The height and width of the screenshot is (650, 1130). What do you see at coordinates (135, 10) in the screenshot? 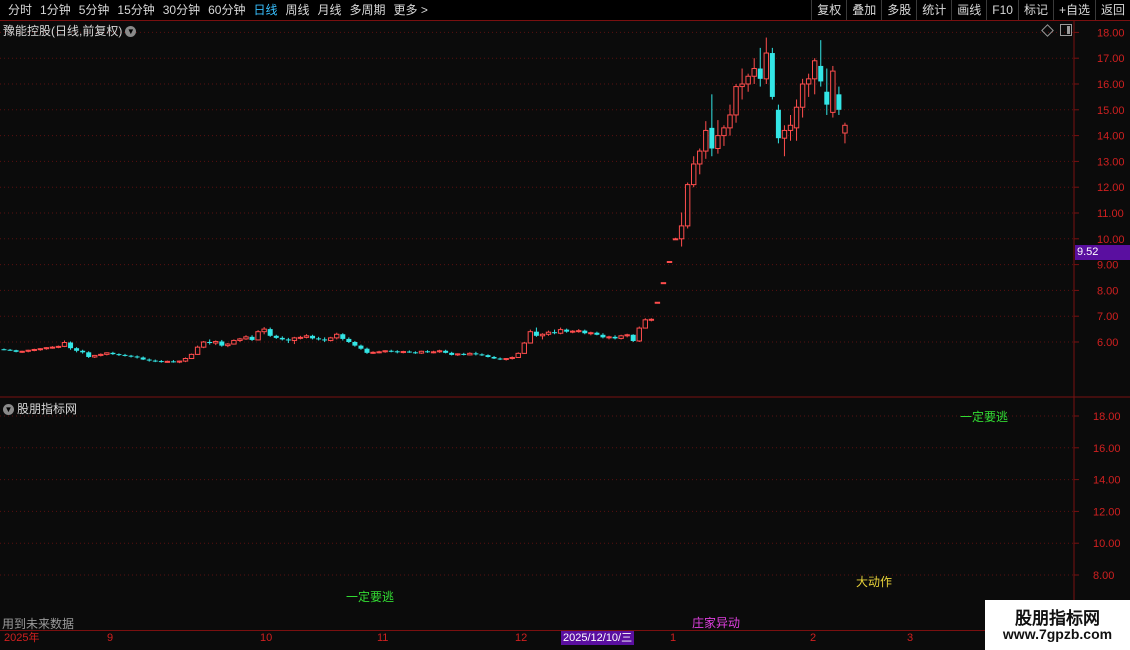
I see `tab-15min: 15分钟` at bounding box center [135, 10].